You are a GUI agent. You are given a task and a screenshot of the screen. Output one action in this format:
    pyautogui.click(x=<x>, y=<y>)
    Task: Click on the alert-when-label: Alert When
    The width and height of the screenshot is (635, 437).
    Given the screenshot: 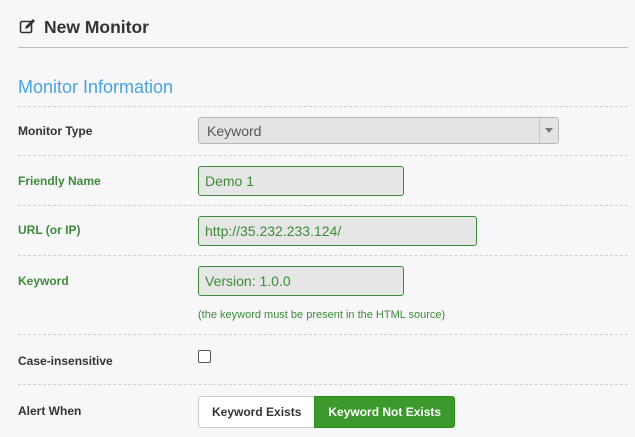 What is the action you would take?
    pyautogui.click(x=50, y=411)
    